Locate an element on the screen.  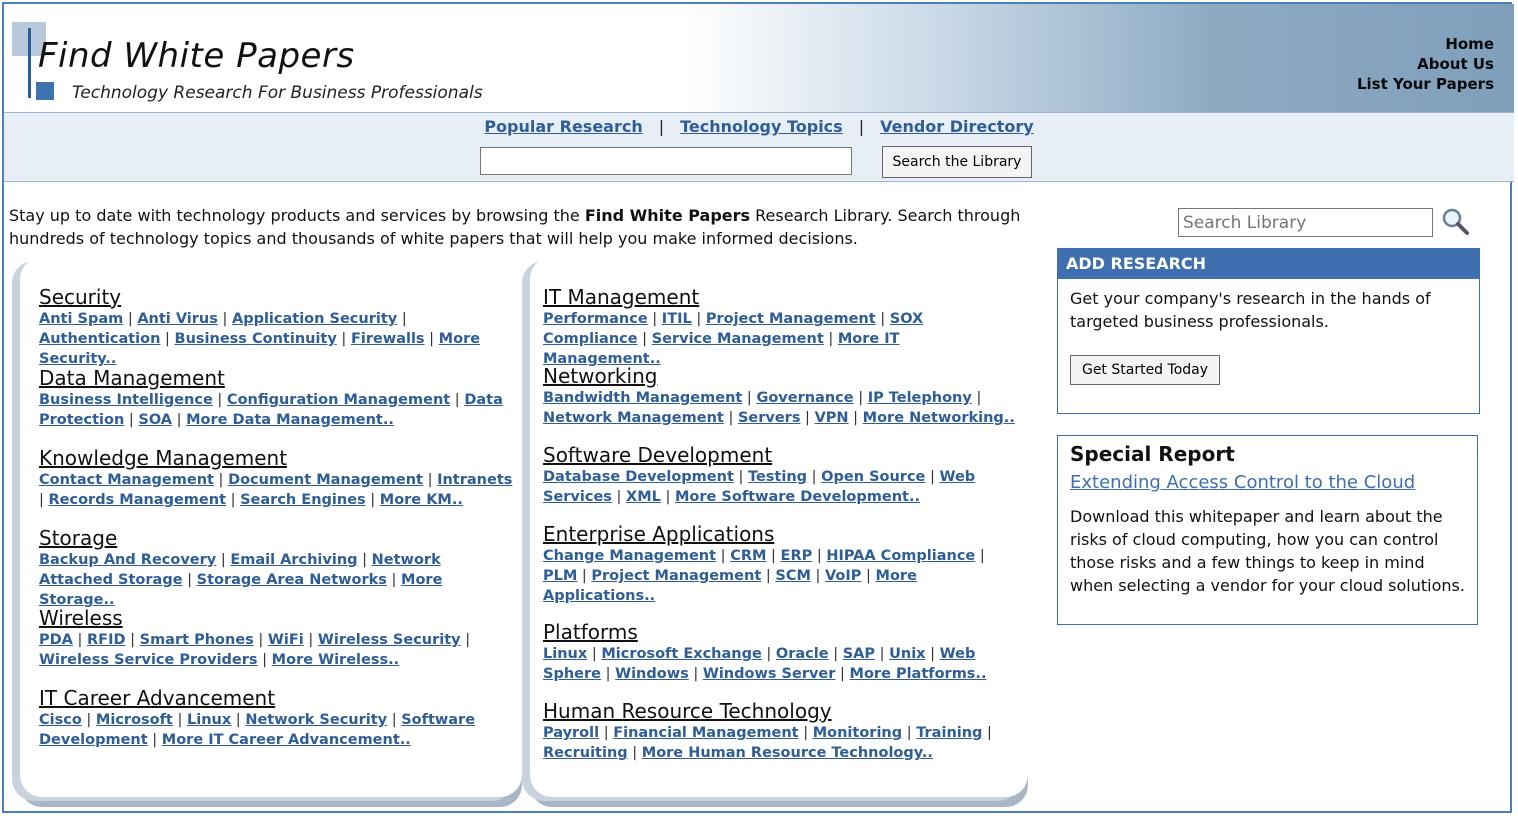
topic-link: Change Management is located at coordinates (629, 556).